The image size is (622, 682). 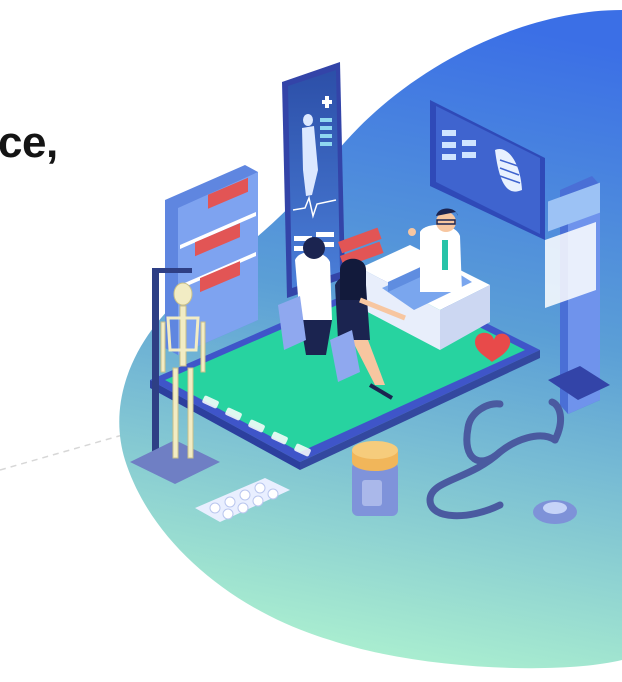 I want to click on medicine-jar, so click(x=375, y=478).